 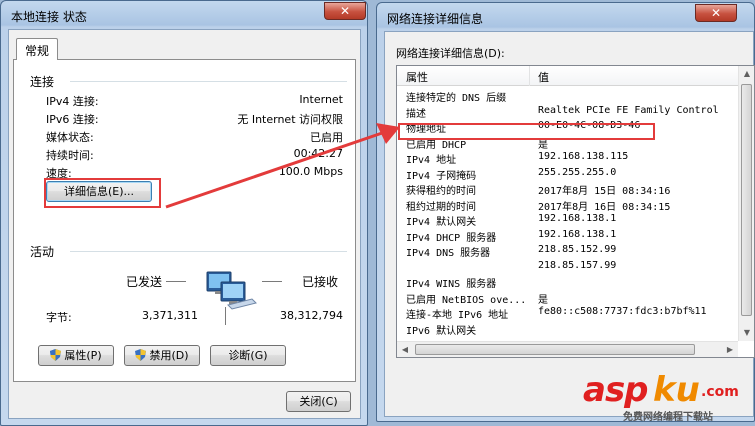 I want to click on watermark-logo: asp ku .com 免费网络编程下载站, so click(x=669, y=398).